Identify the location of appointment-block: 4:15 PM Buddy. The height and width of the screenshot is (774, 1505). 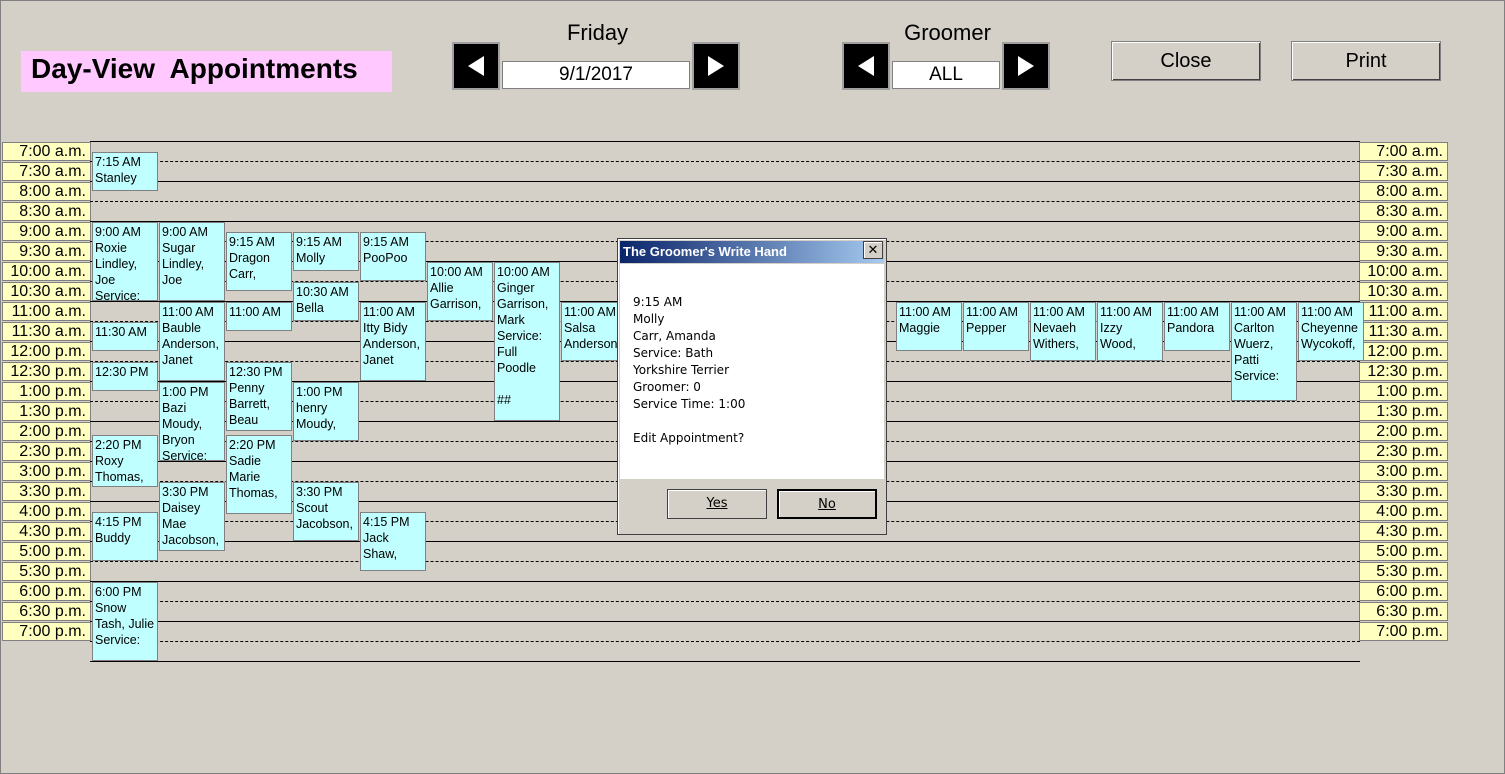
(125, 536).